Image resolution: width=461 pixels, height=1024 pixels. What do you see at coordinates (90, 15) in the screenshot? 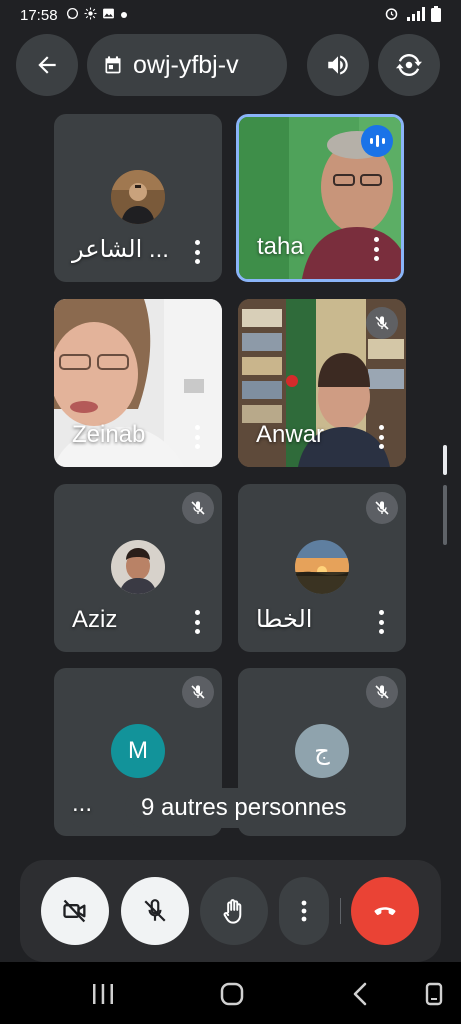
I see `sun-icon` at bounding box center [90, 15].